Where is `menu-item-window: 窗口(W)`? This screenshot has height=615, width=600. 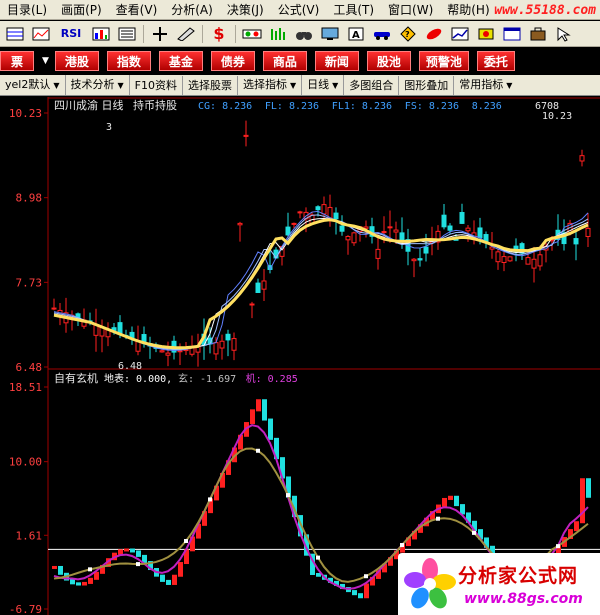 menu-item-window: 窗口(W) is located at coordinates (410, 10).